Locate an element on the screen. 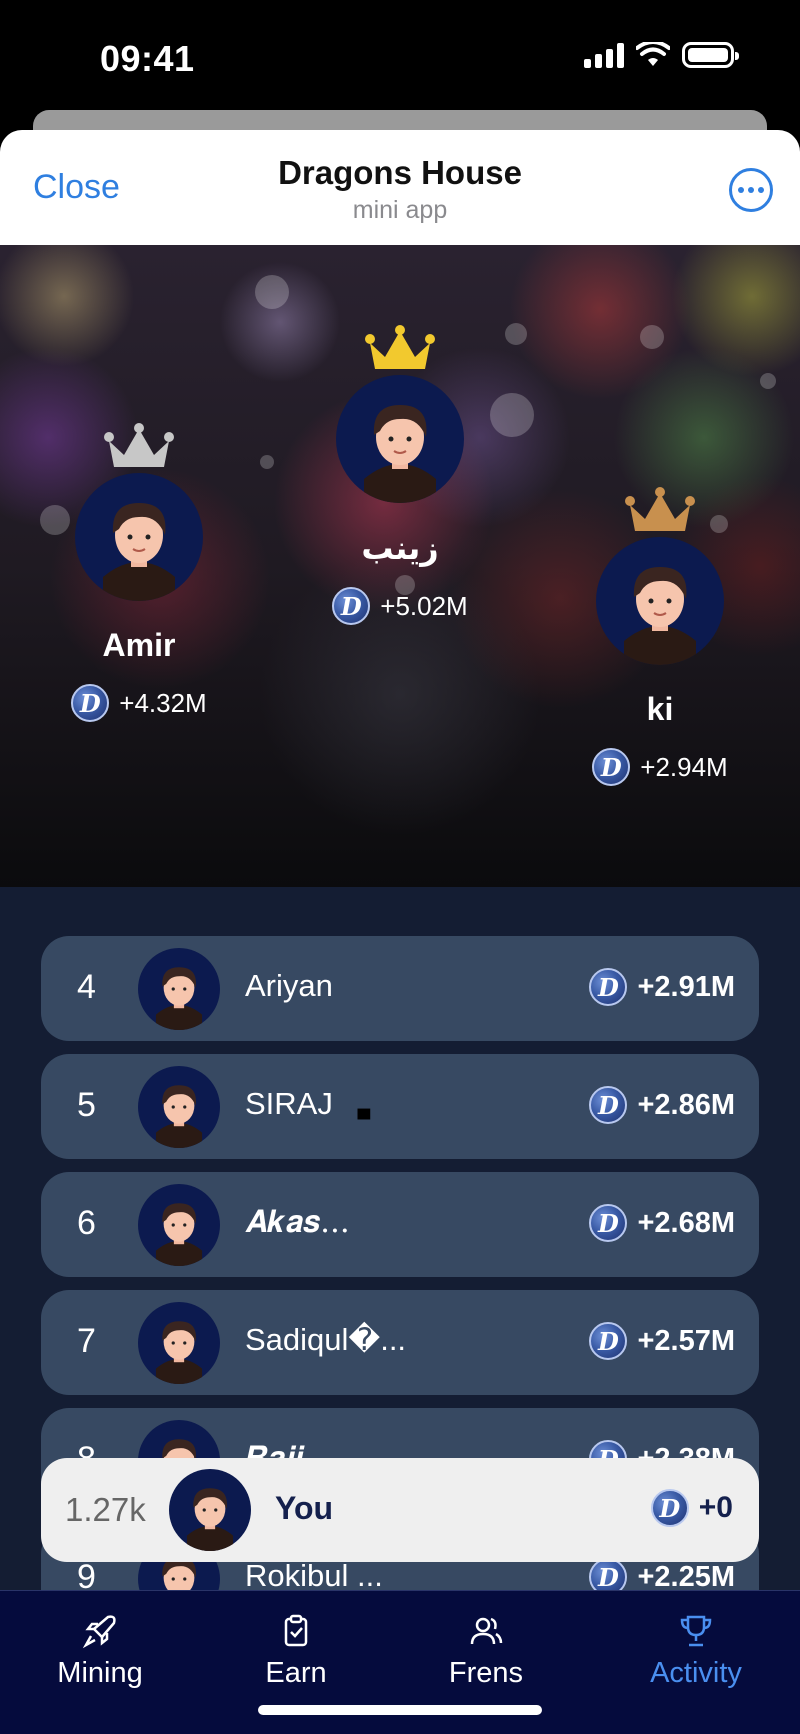  rank-number: 9 is located at coordinates (86, 1574).